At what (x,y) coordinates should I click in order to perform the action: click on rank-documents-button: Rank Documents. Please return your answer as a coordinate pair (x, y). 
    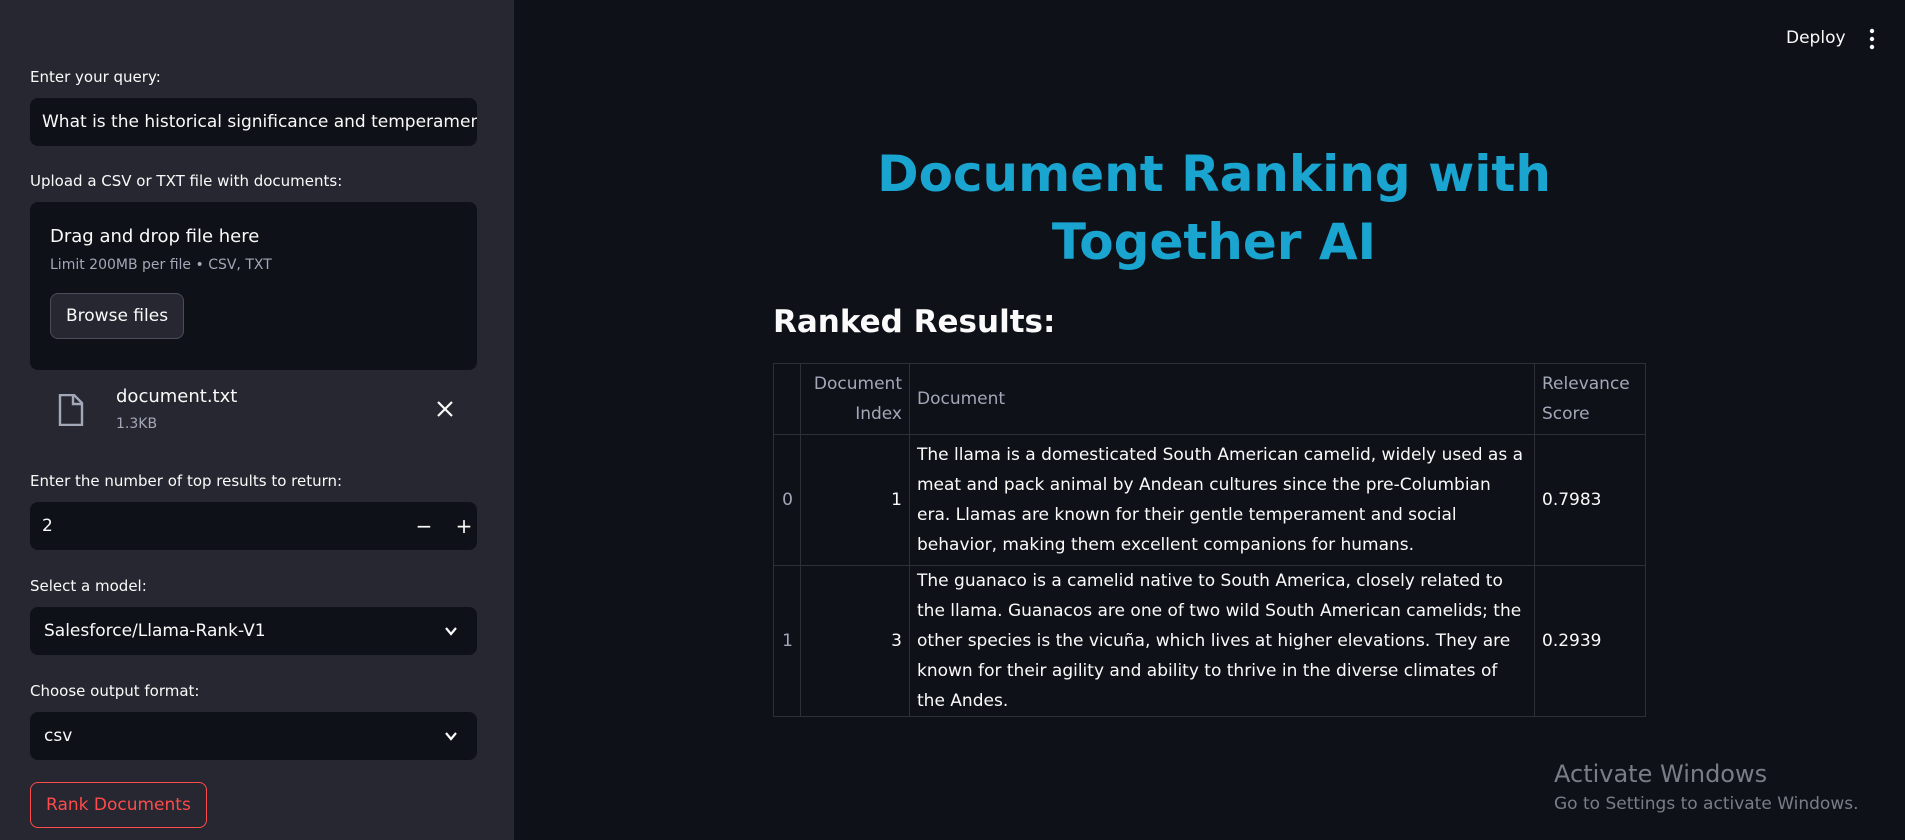
    Looking at the image, I should click on (118, 805).